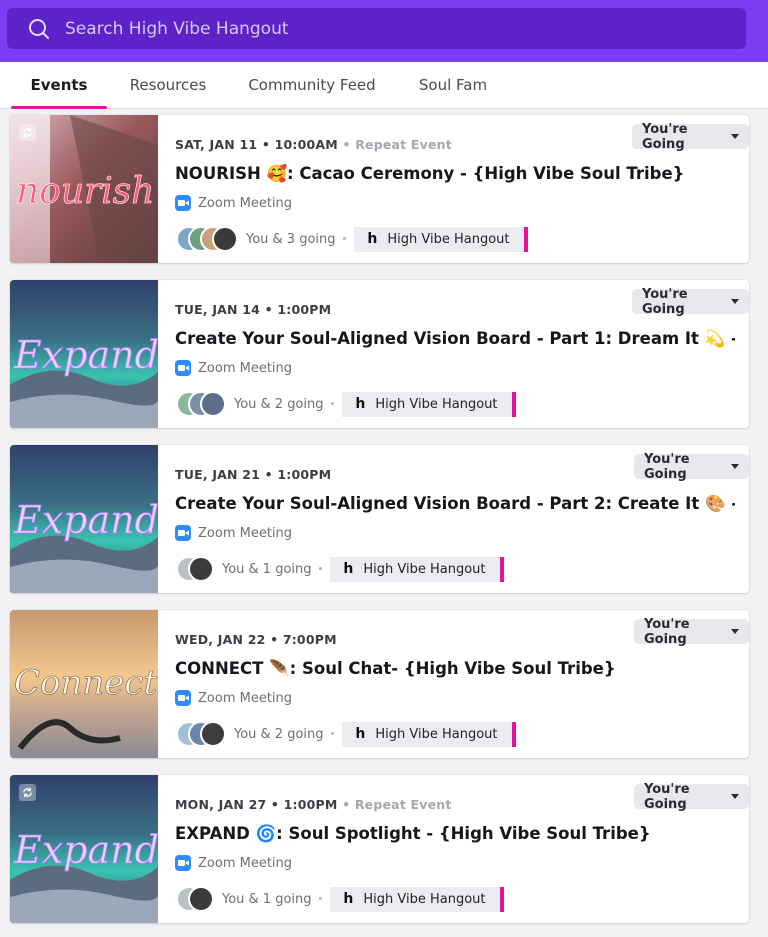  Describe the element at coordinates (39, 29) in the screenshot. I see `search-icon` at that location.